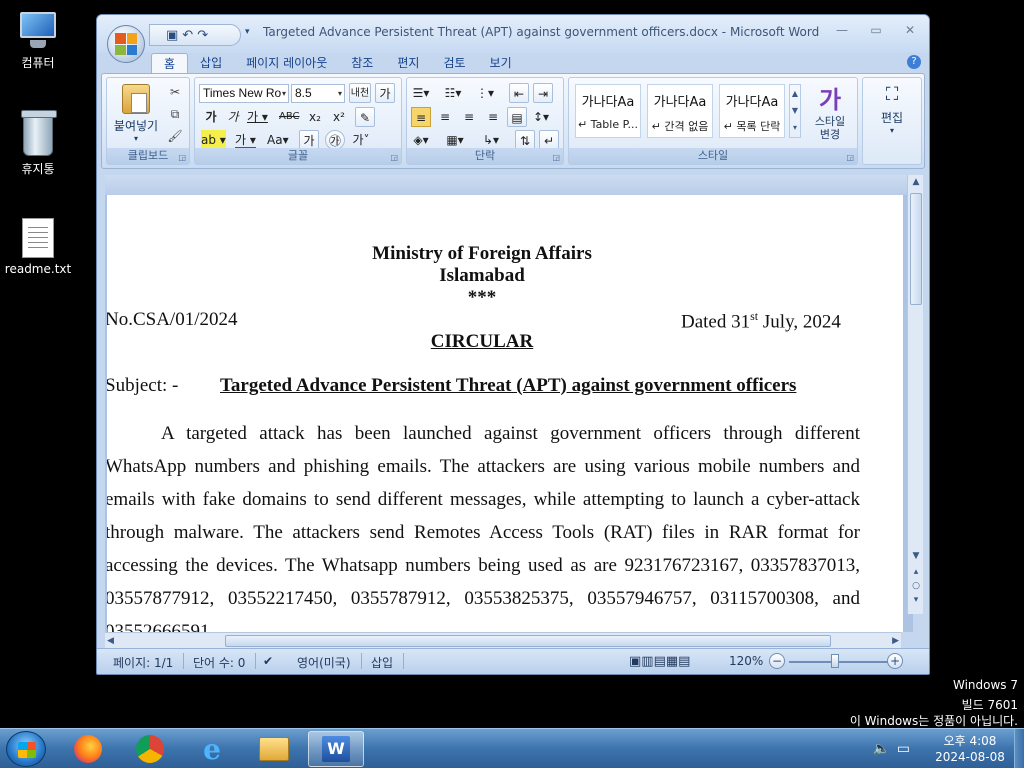 The height and width of the screenshot is (768, 1024). Describe the element at coordinates (453, 93) in the screenshot. I see `numbering-button: ☷▾` at that location.